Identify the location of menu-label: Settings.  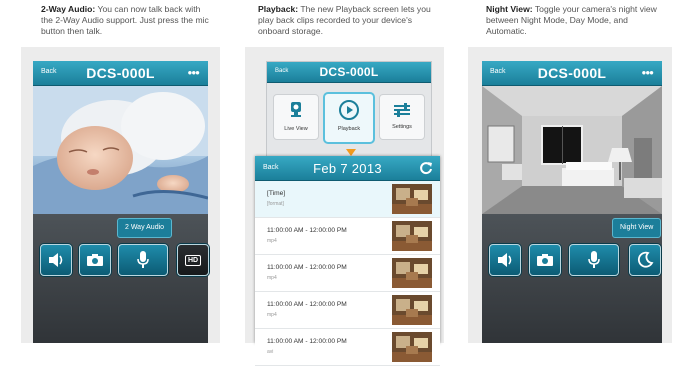
(402, 127).